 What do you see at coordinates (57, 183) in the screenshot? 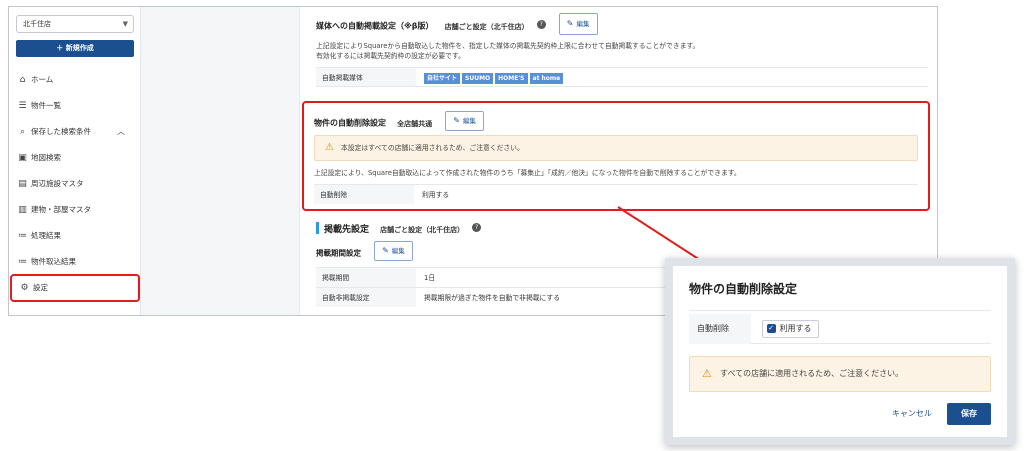
I see `sidebar-item-label: 周辺施設マスタ` at bounding box center [57, 183].